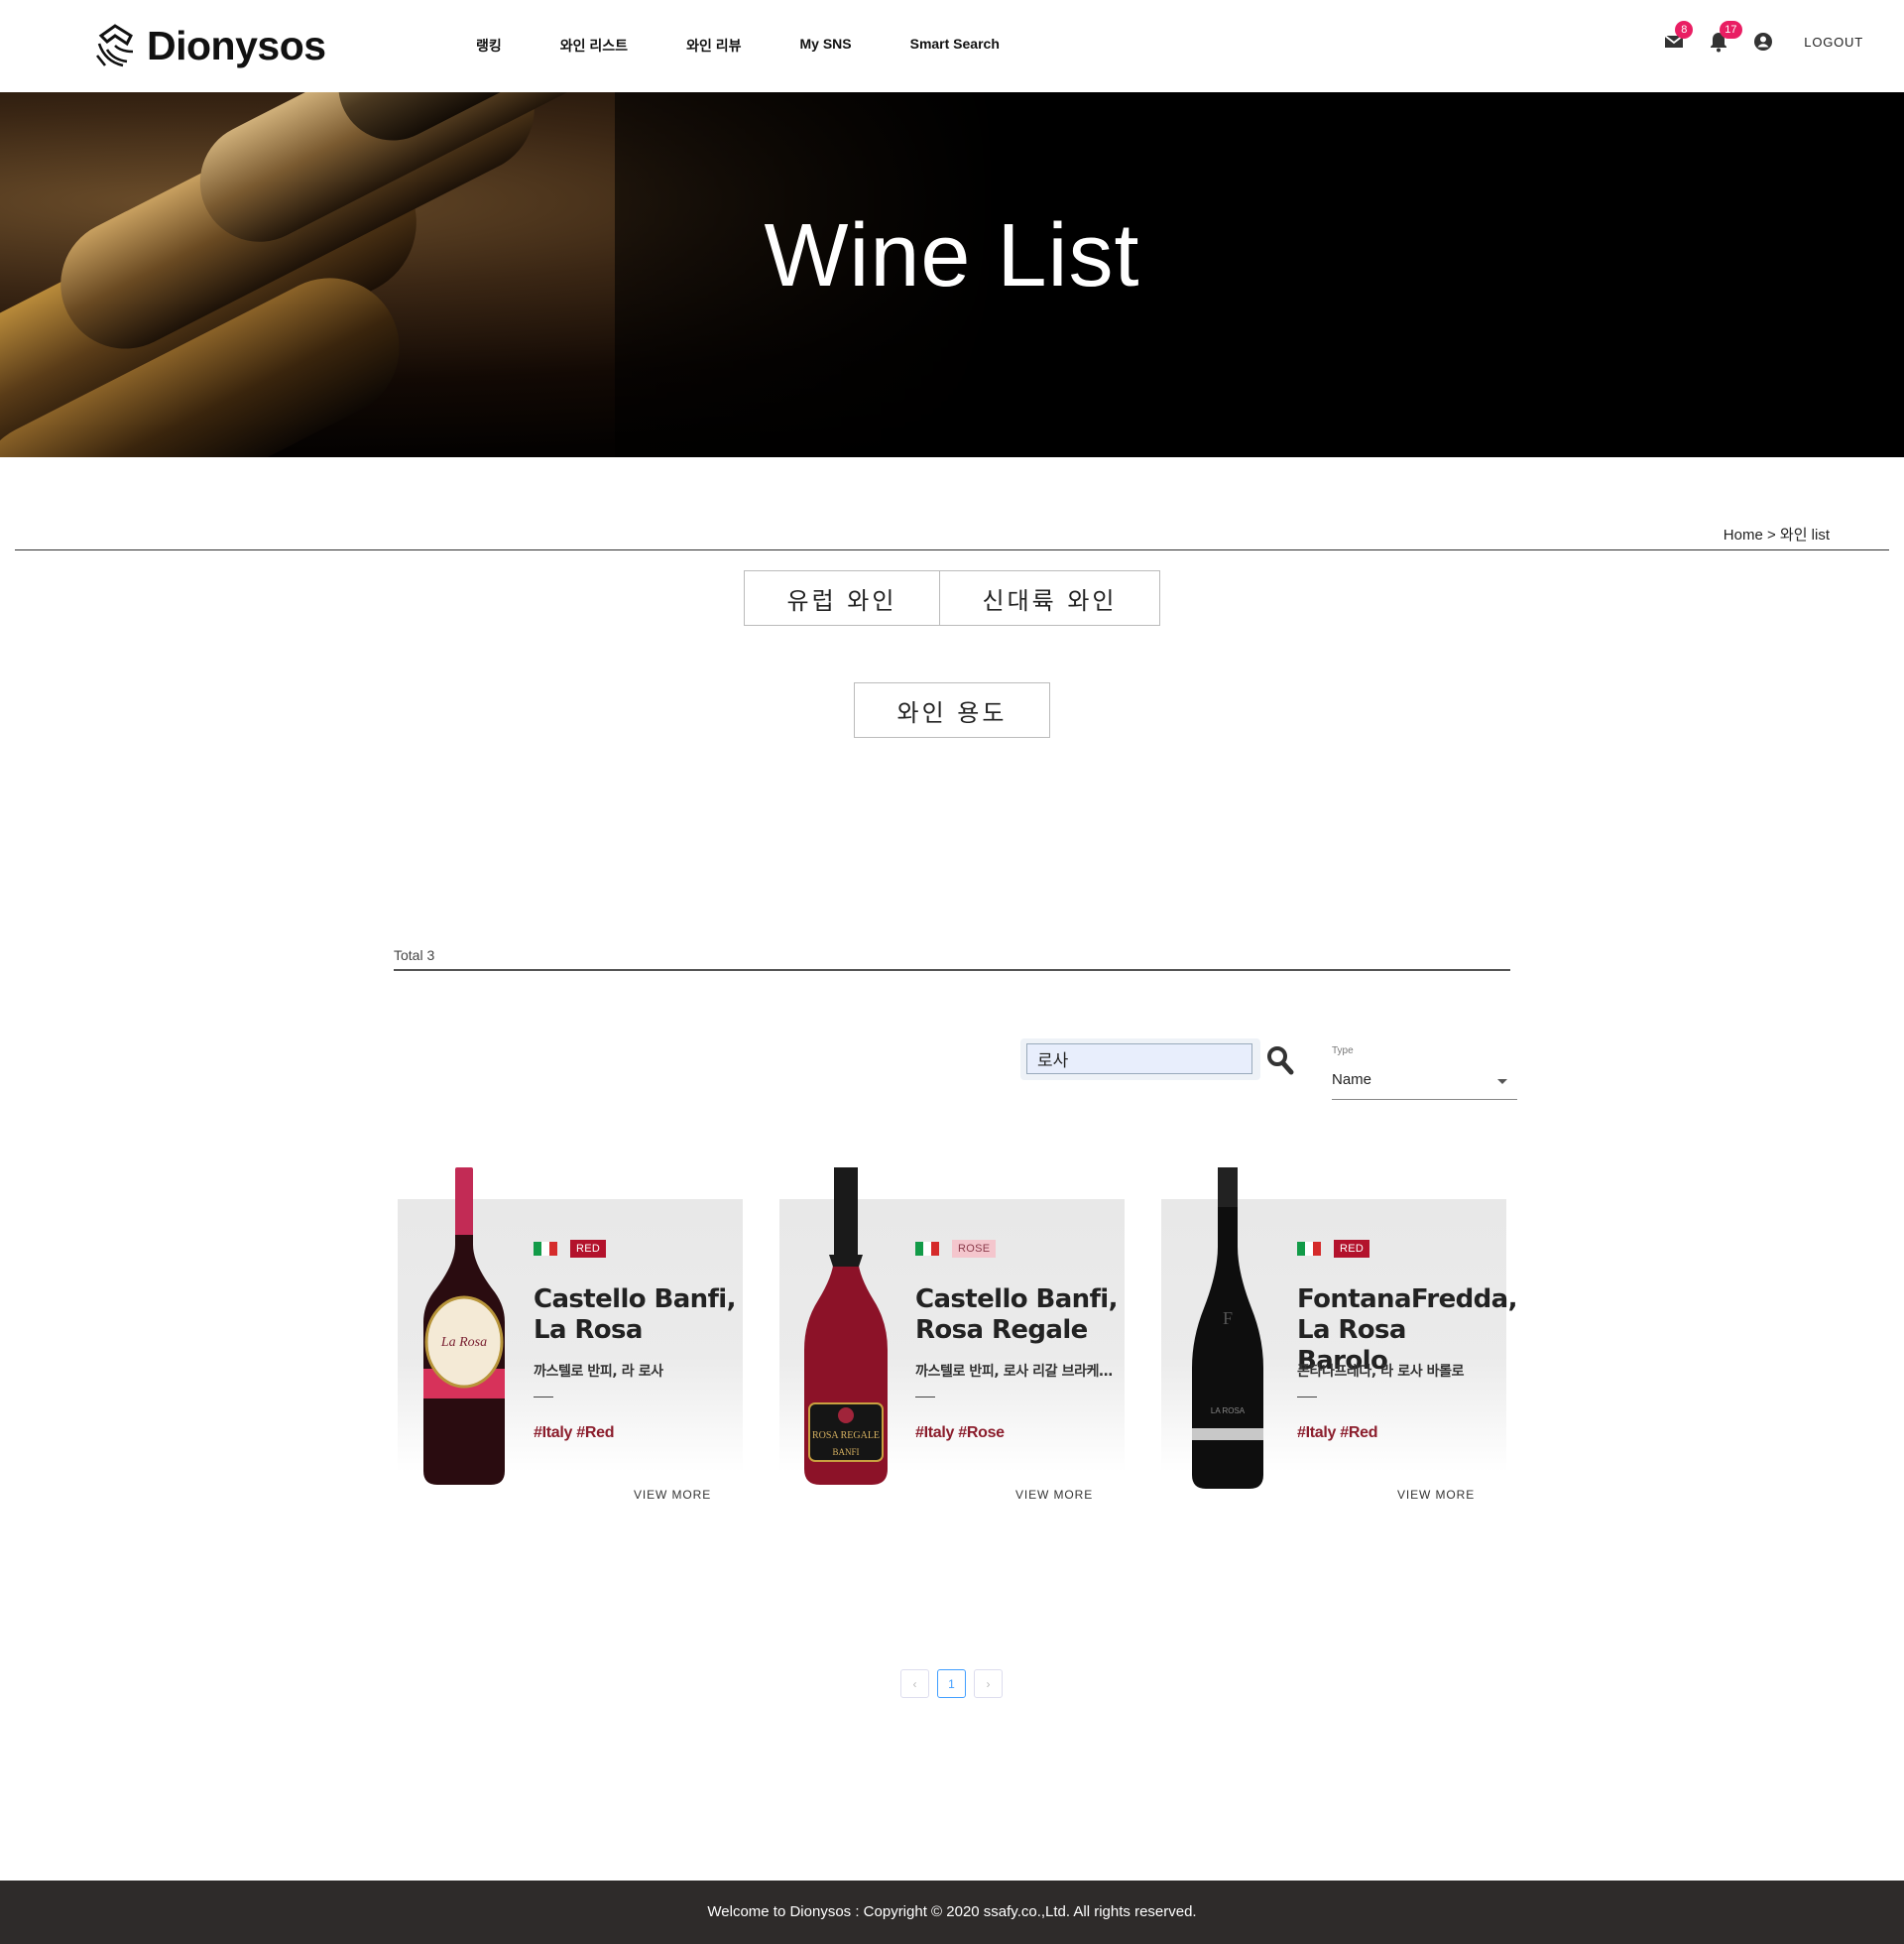 Image resolution: width=1904 pixels, height=1944 pixels. What do you see at coordinates (464, 1326) in the screenshot?
I see `wine-bottle-image: La Rosa` at bounding box center [464, 1326].